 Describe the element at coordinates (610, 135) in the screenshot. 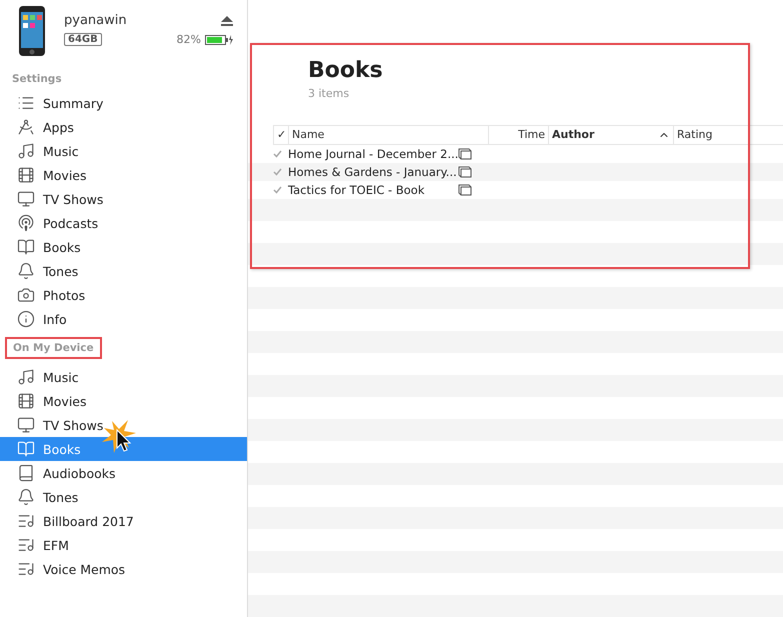

I see `column-header: Author` at that location.